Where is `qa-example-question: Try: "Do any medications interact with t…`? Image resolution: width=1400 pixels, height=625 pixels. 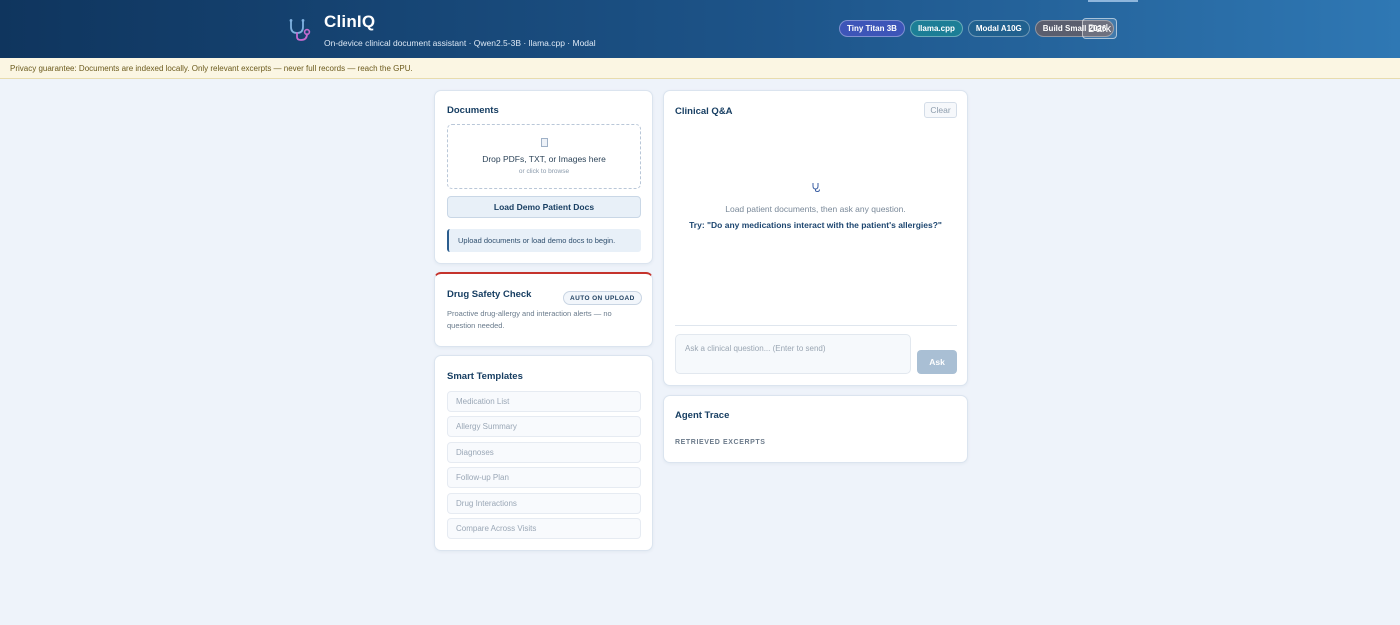 qa-example-question: Try: "Do any medications interact with t… is located at coordinates (815, 225).